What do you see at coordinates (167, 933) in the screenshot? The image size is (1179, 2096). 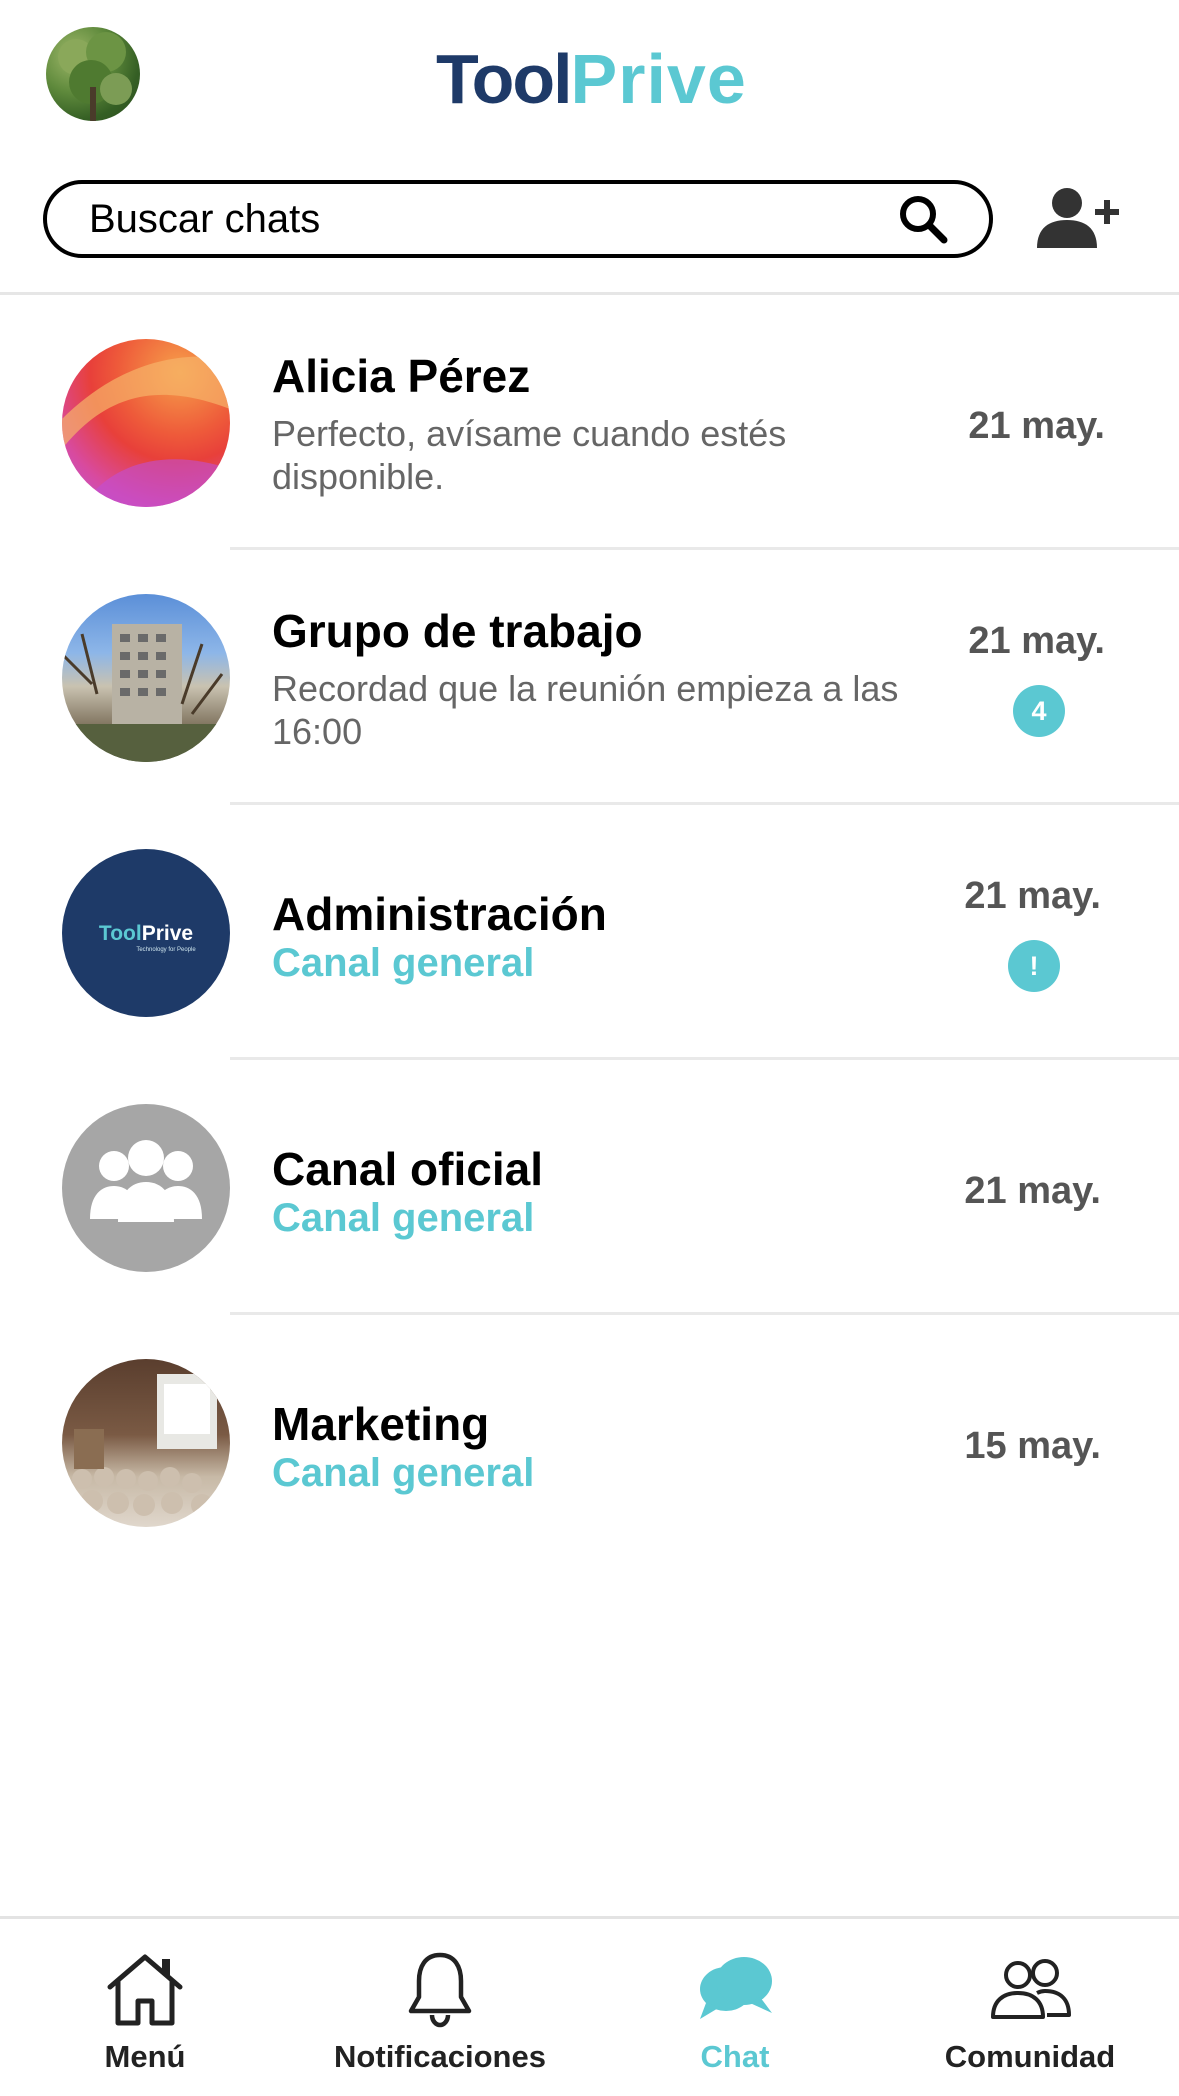 I see `avatar-logo-prive-text: Prive` at bounding box center [167, 933].